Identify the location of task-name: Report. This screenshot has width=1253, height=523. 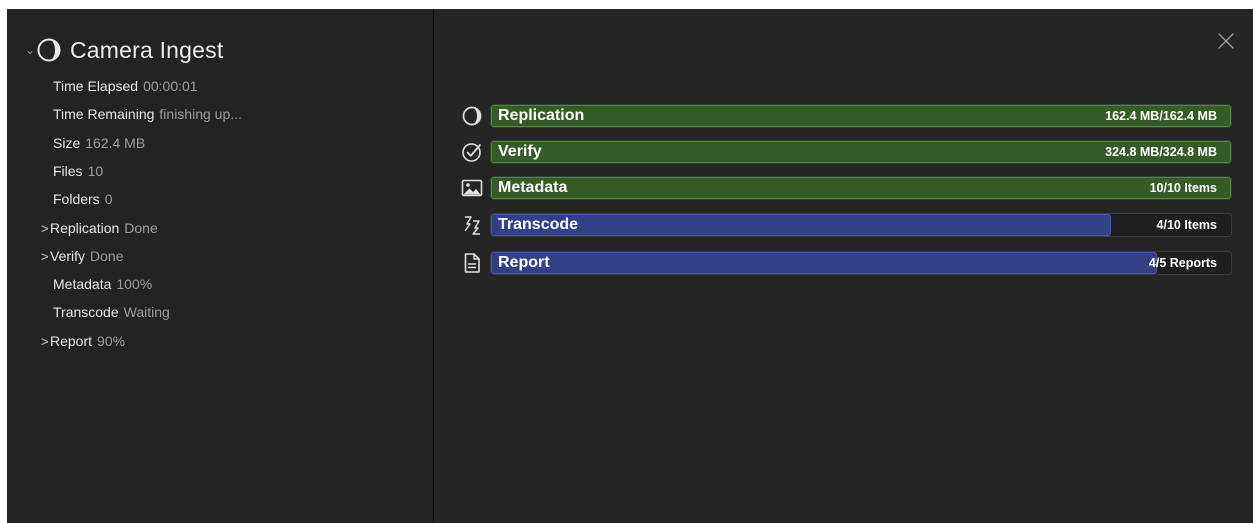
(524, 262).